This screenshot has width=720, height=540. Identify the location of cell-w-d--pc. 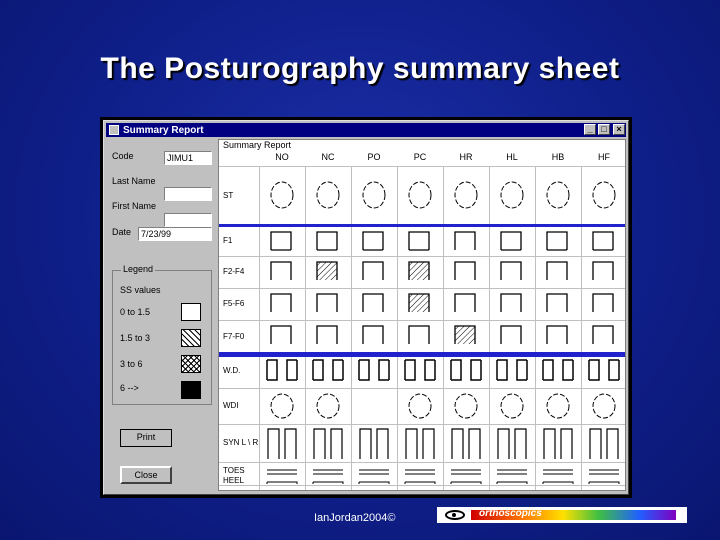
(420, 371).